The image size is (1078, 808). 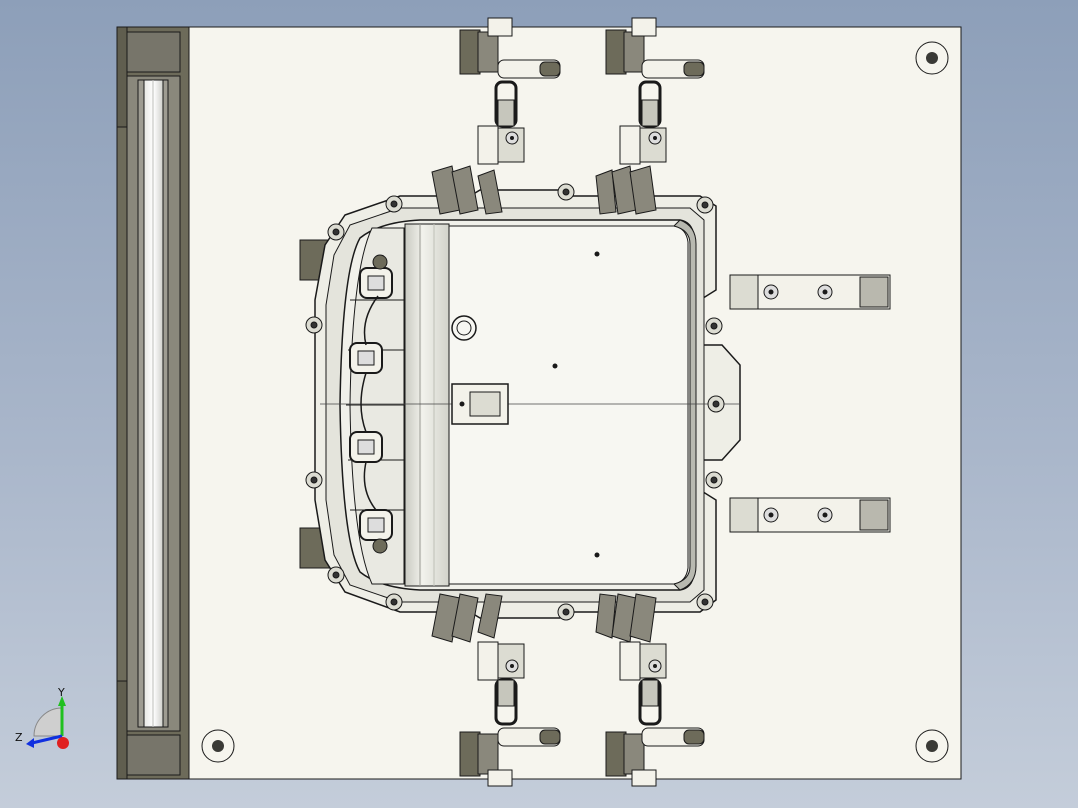 I want to click on pin-upper, so click(x=380, y=262).